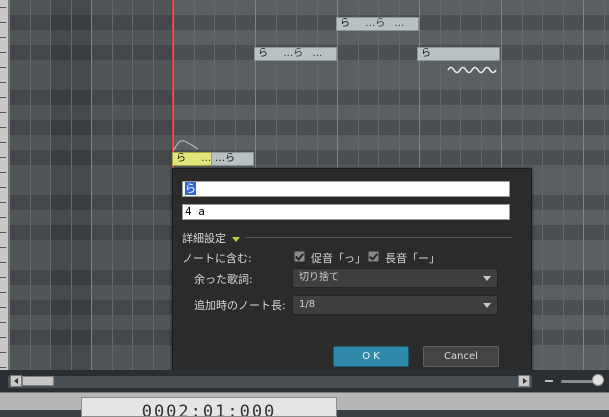 Image resolution: width=609 pixels, height=417 pixels. Describe the element at coordinates (346, 189) in the screenshot. I see `lyric-input: ら` at that location.